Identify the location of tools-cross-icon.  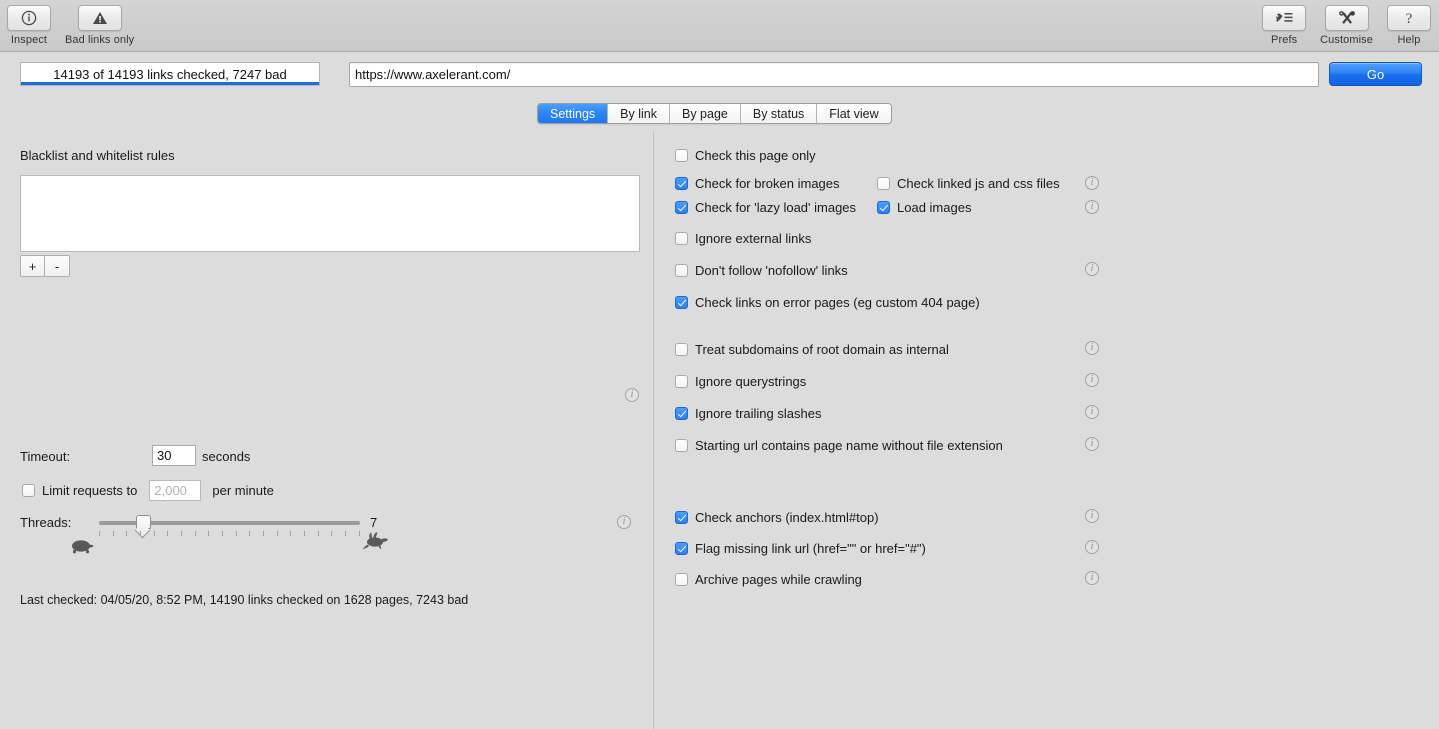
(1346, 17).